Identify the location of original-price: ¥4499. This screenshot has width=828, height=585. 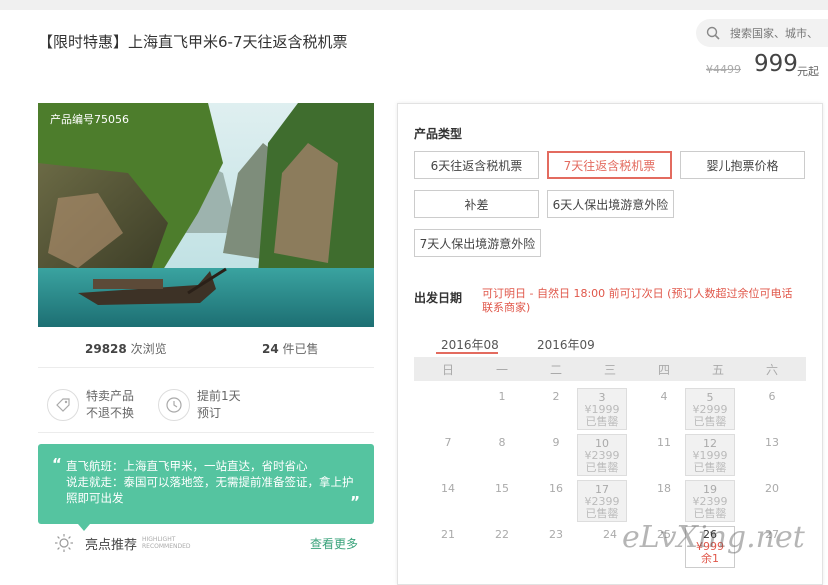
(723, 69).